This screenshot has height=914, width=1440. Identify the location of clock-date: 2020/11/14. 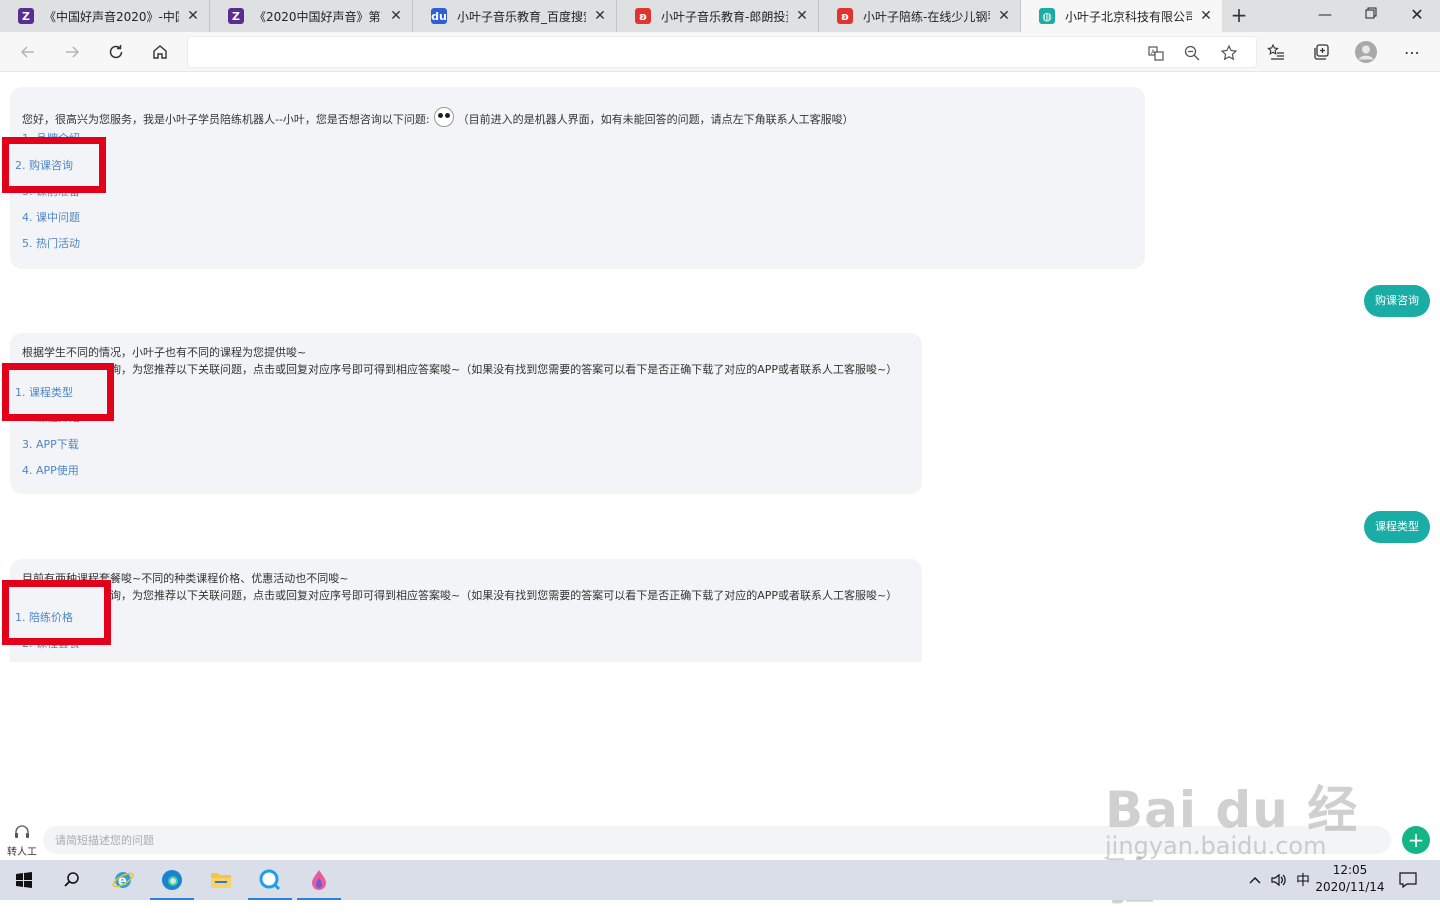
(1350, 887).